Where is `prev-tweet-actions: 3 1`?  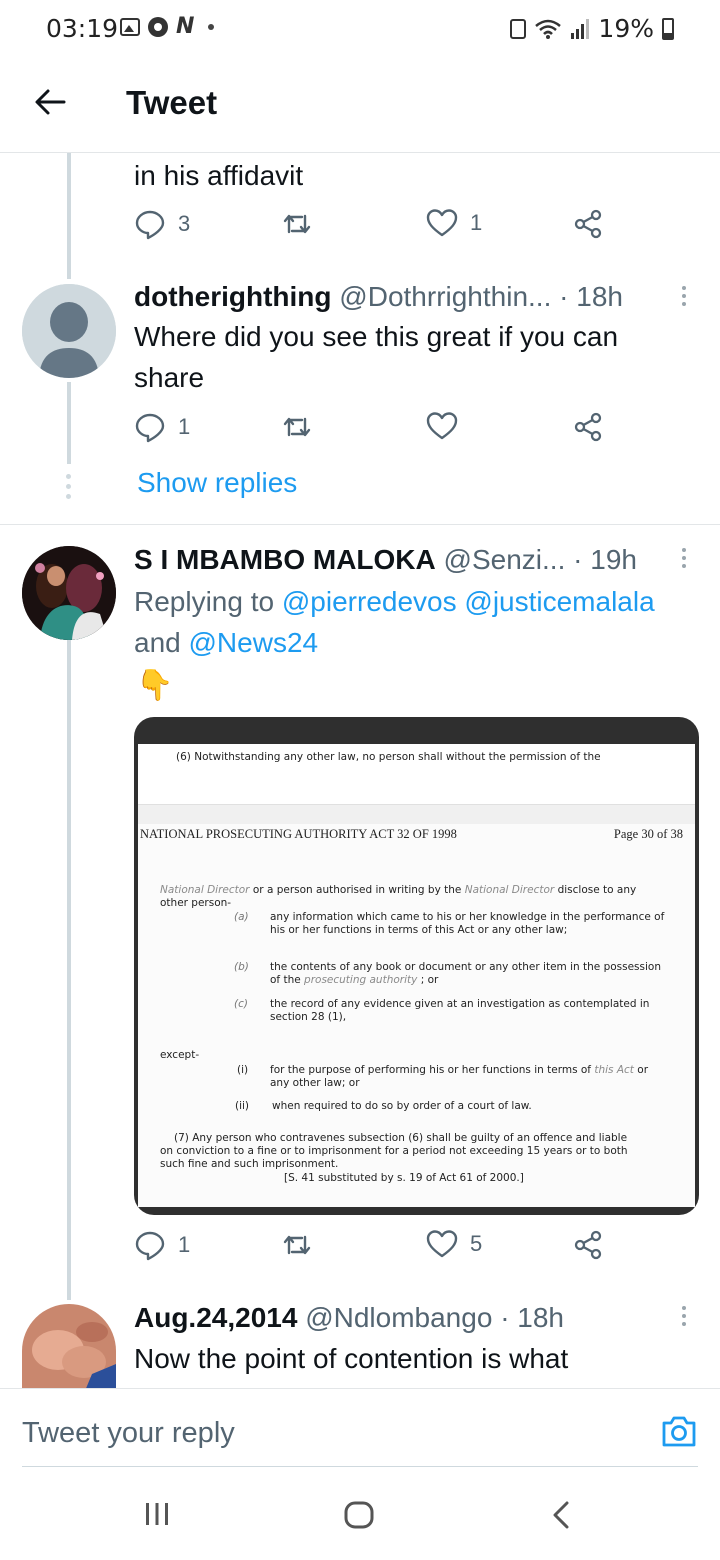 prev-tweet-actions: 3 1 is located at coordinates (369, 228).